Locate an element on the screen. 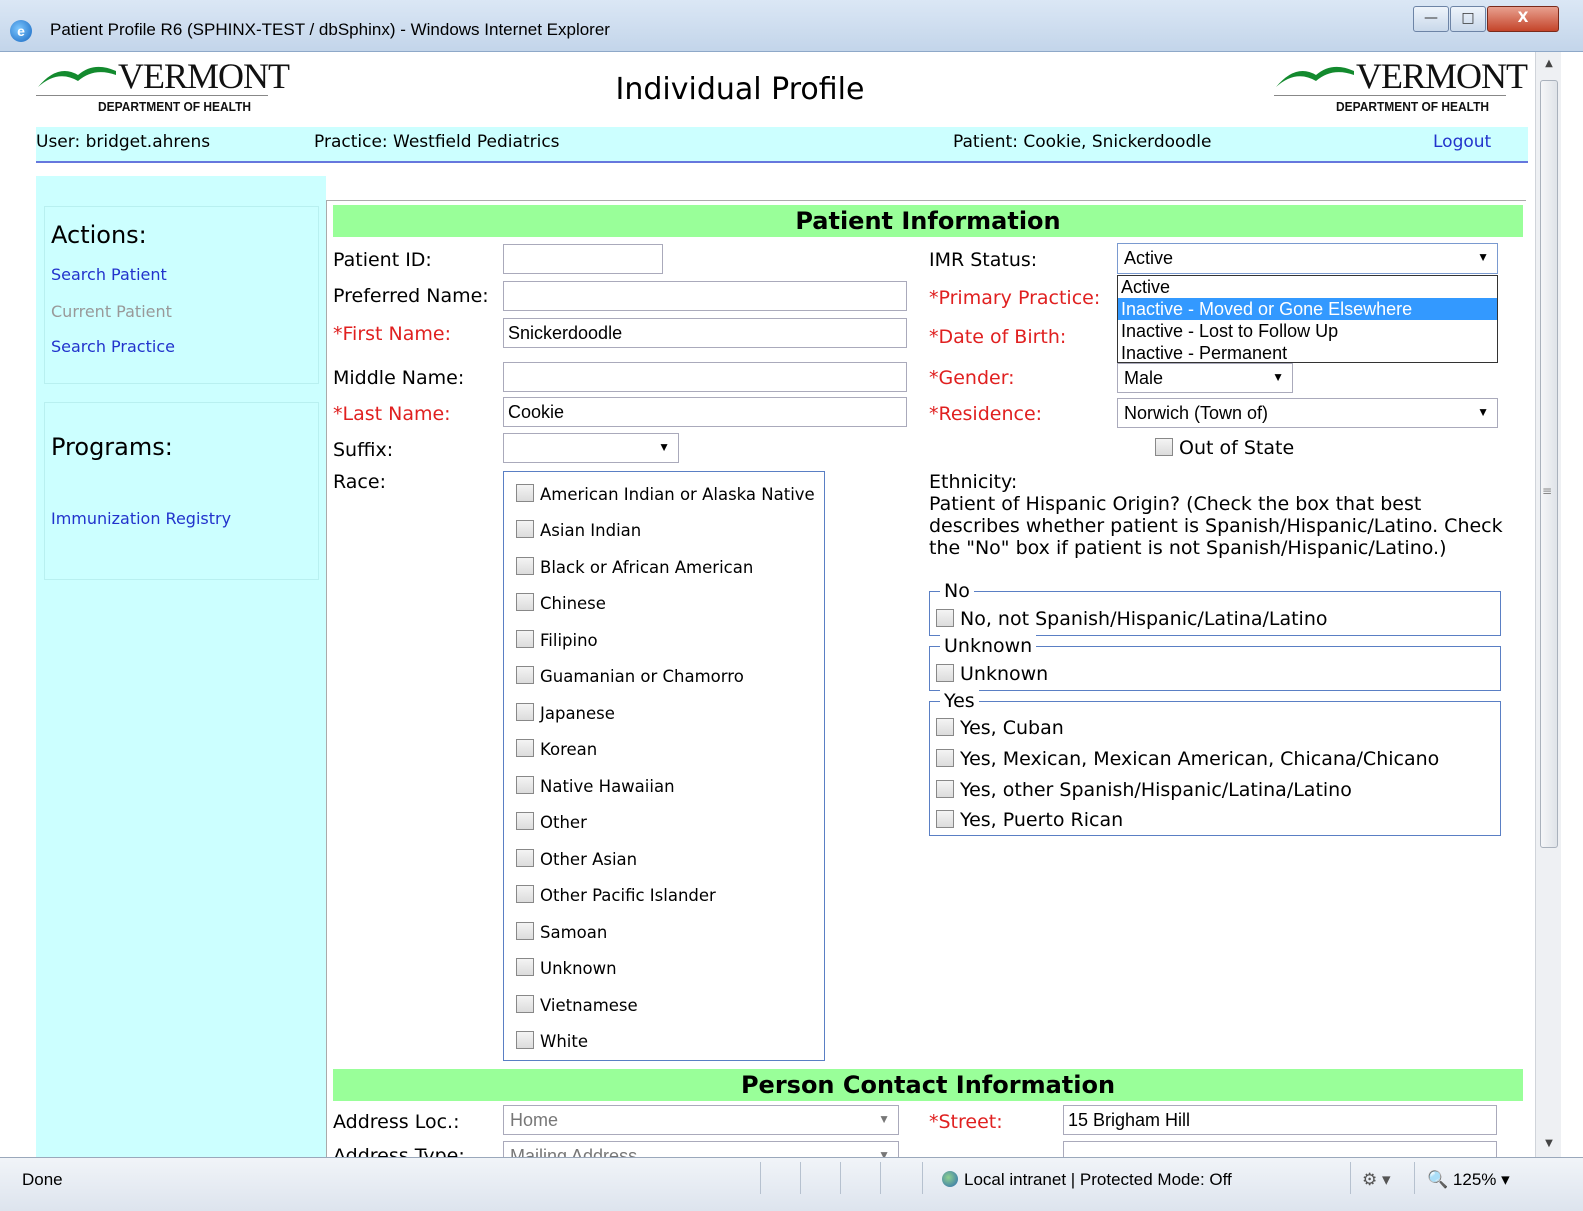 The height and width of the screenshot is (1211, 1583). ethnicity-option: Yes, Puerto Rican is located at coordinates (1029, 820).